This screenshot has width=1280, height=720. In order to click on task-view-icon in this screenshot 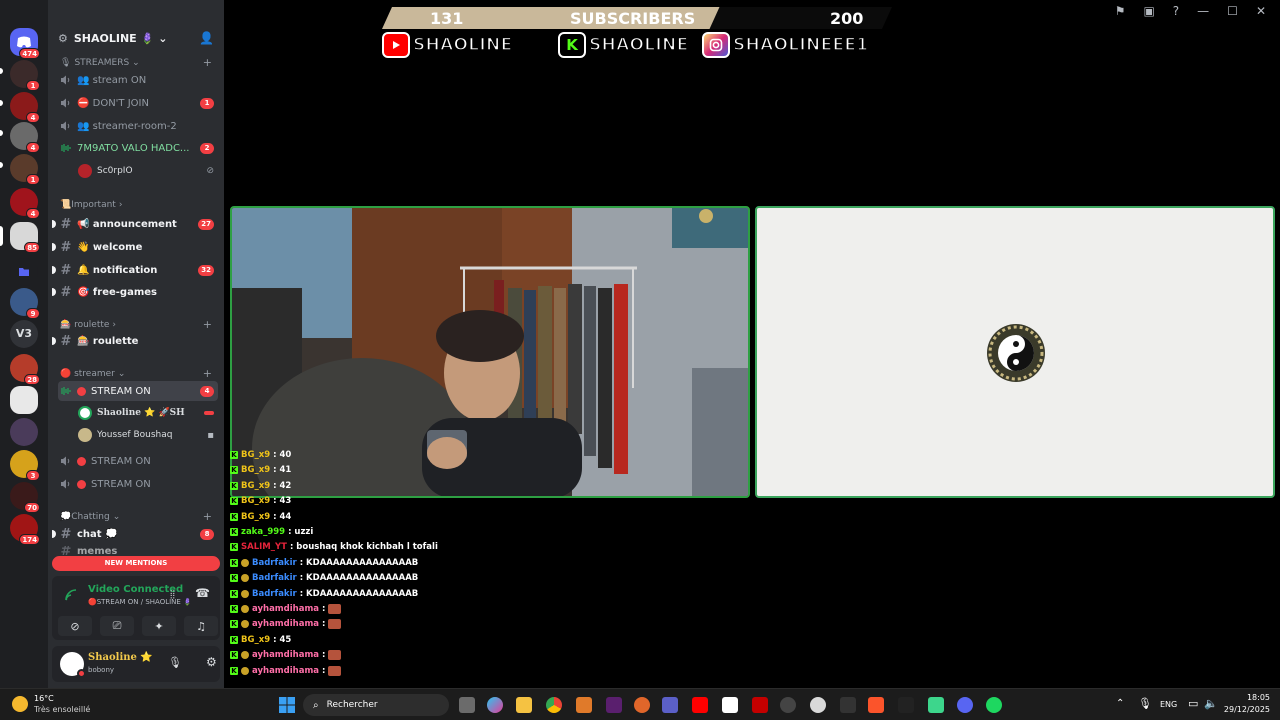, I will do `click(467, 705)`.